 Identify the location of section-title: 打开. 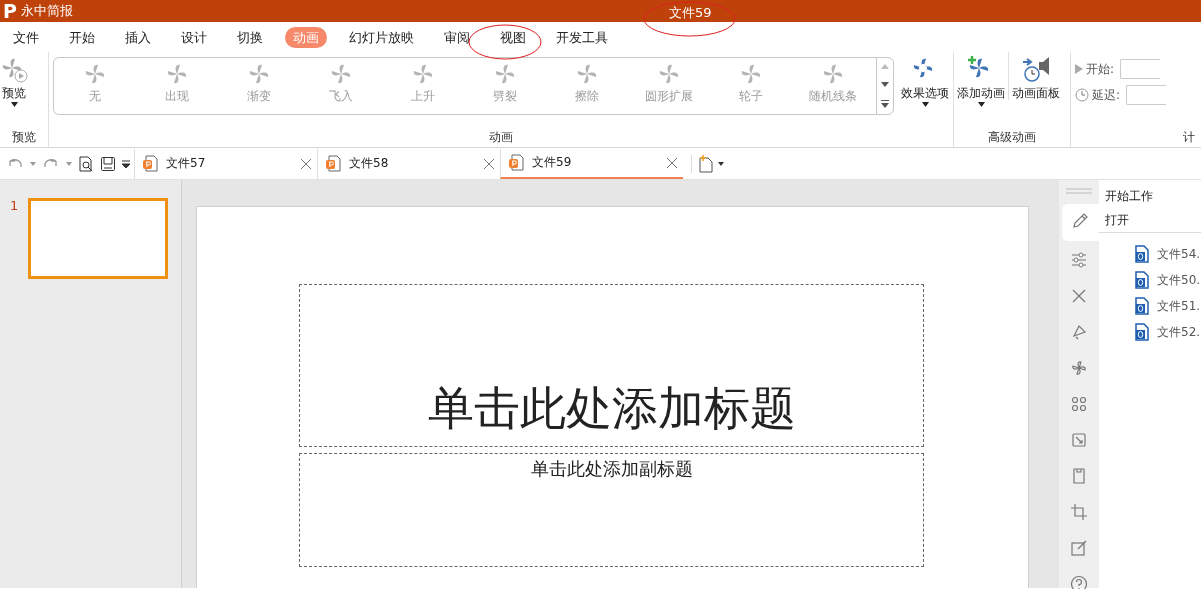
(1150, 222).